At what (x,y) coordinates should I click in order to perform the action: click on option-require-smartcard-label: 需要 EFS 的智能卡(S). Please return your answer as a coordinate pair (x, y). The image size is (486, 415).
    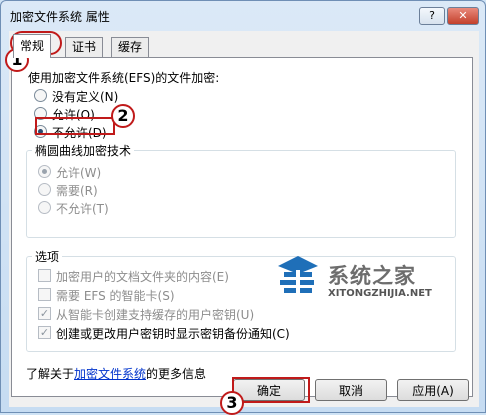
    Looking at the image, I should click on (115, 296).